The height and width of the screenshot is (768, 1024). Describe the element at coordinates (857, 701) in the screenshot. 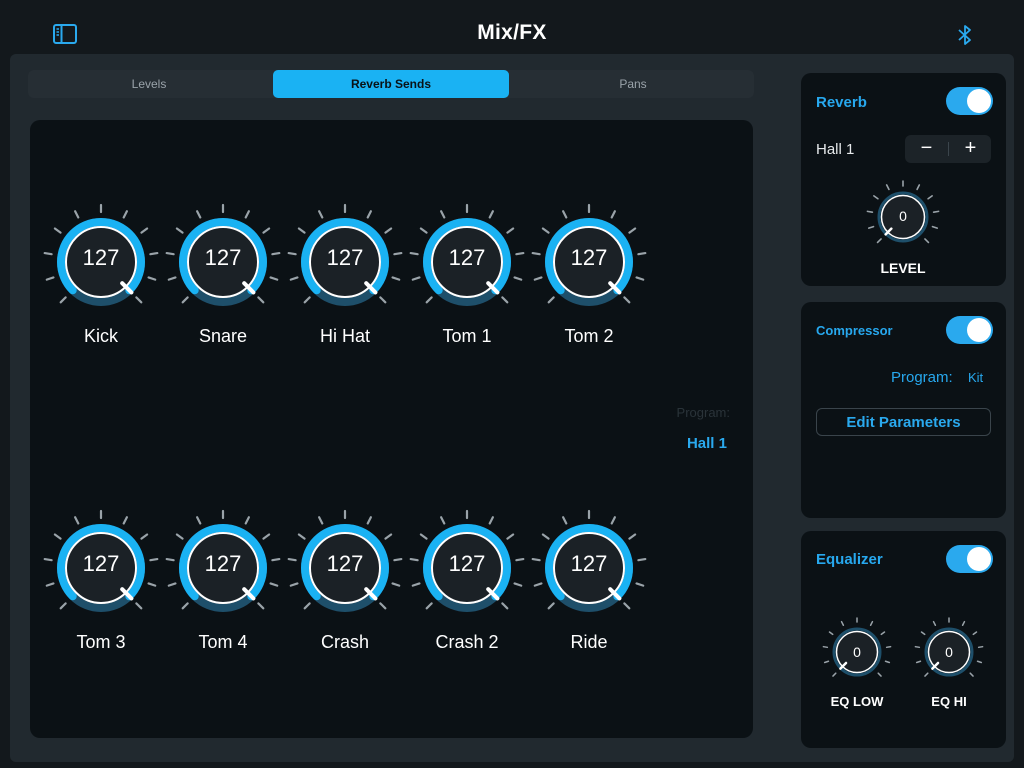

I see `eq-low-label: EQ LOW` at that location.